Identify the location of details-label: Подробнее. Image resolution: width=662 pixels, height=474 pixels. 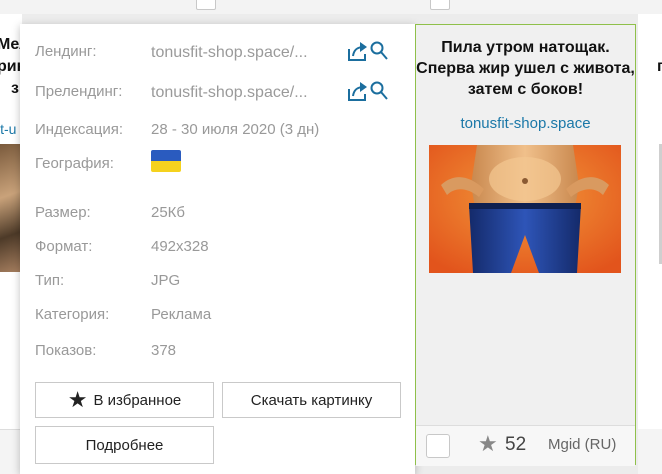
(124, 445).